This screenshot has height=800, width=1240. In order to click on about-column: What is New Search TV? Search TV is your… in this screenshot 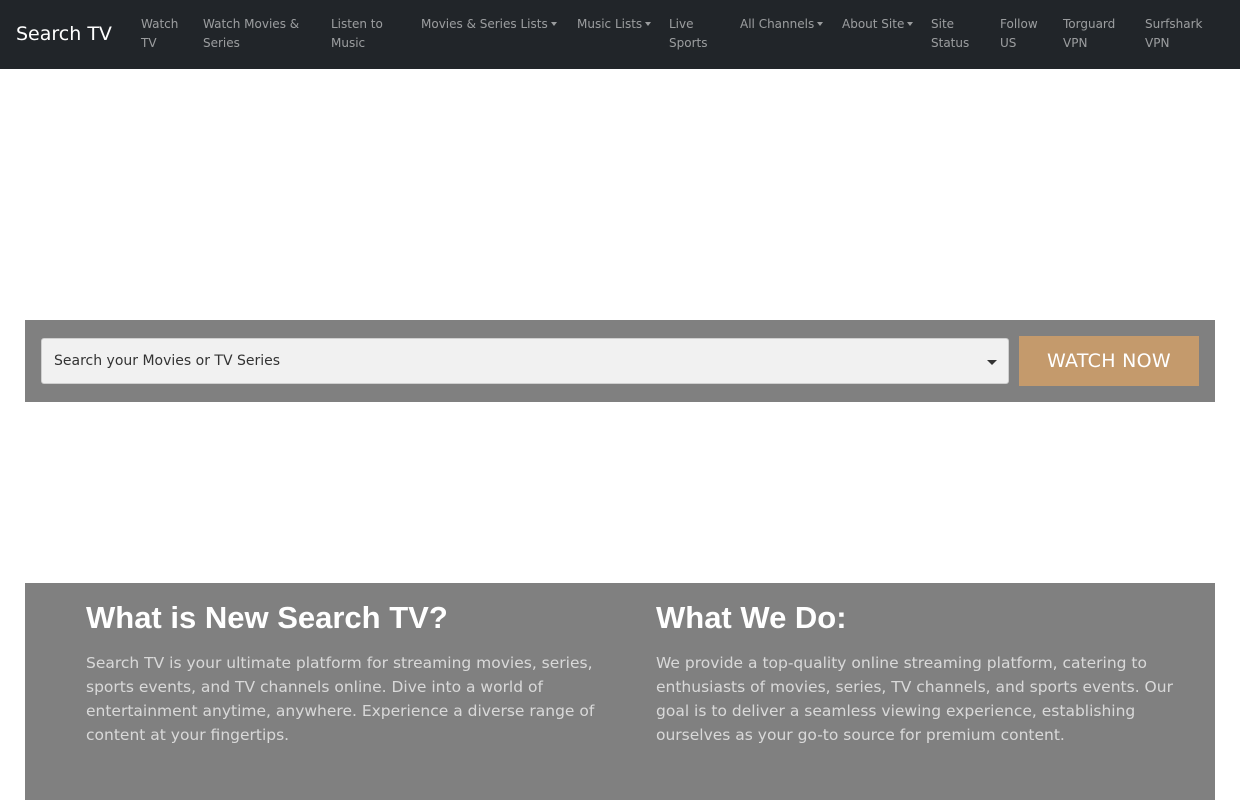, I will do `click(351, 673)`.